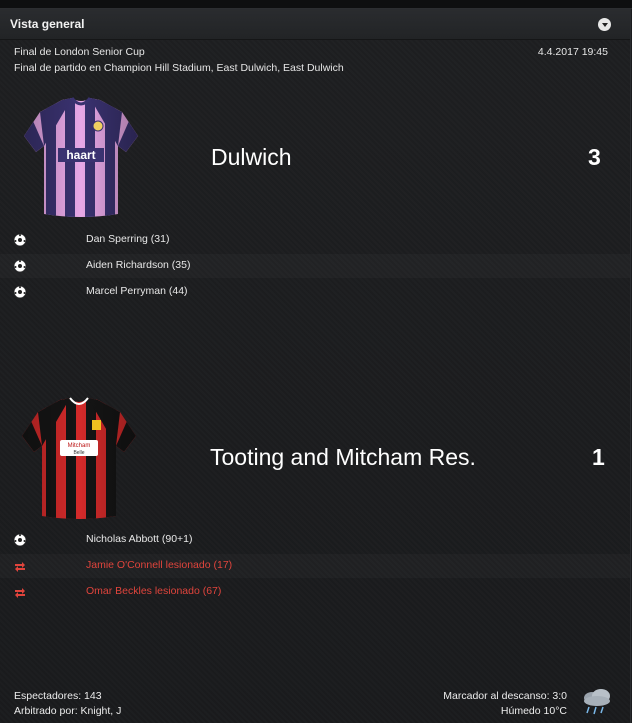 The width and height of the screenshot is (632, 723). I want to click on away-kit-shirt-icon: Mitcham Belle, so click(79, 458).